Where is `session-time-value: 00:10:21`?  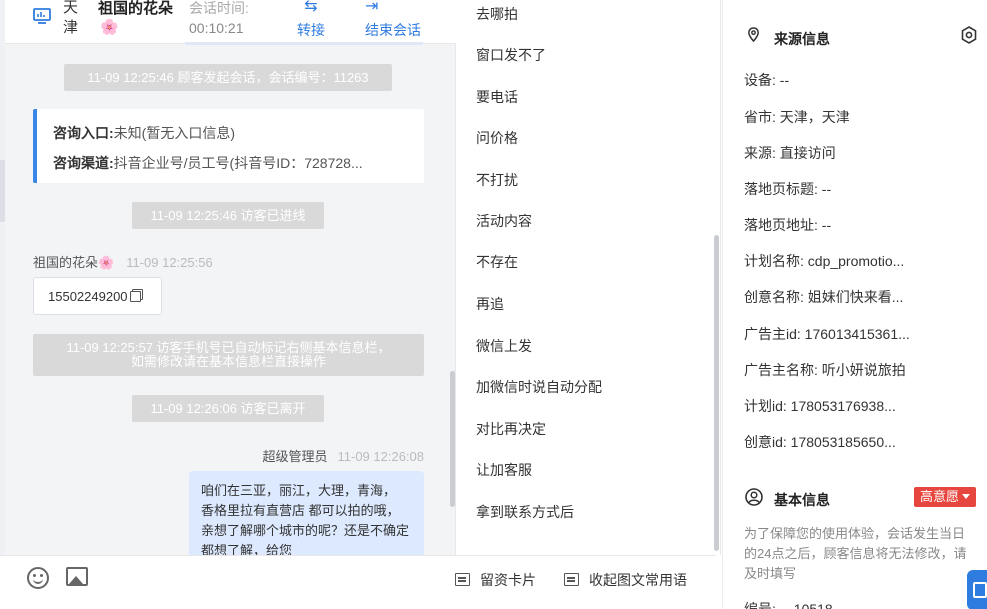
session-time-value: 00:10:21 is located at coordinates (216, 28).